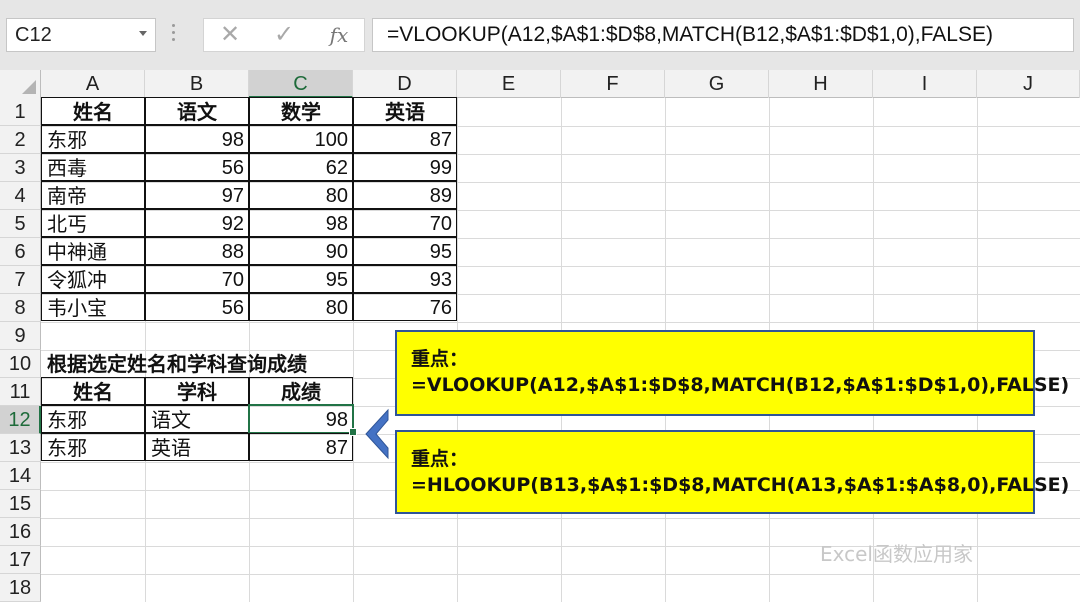  What do you see at coordinates (301, 167) in the screenshot?
I see `table-cell-math: 62` at bounding box center [301, 167].